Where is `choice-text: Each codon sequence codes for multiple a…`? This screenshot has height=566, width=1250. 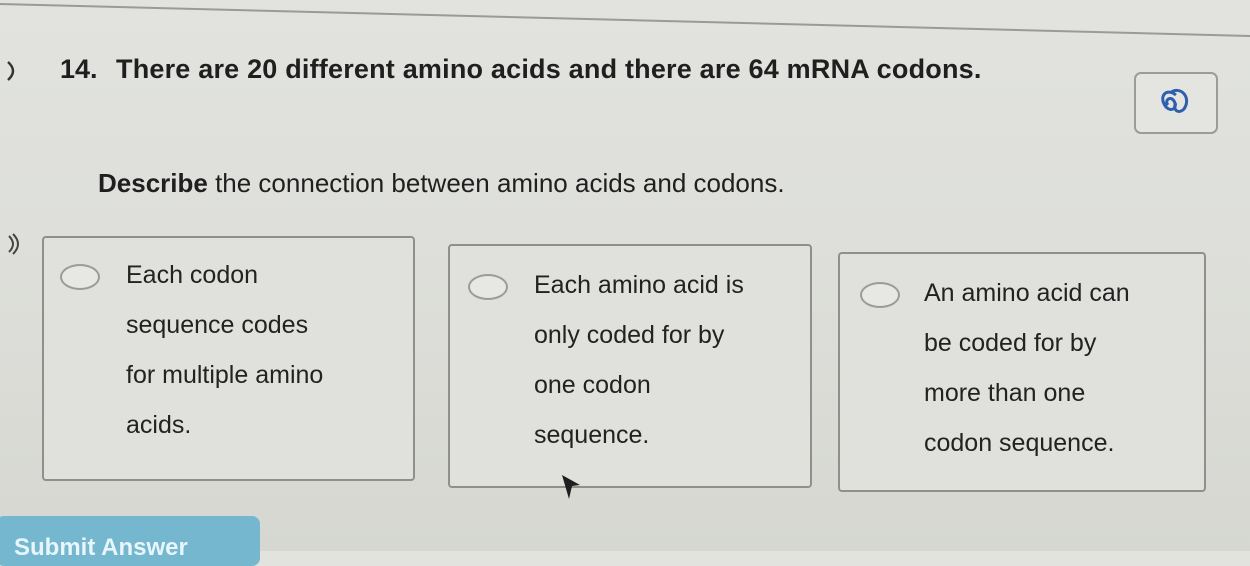
choice-text: Each codon sequence codes for multiple a… is located at coordinates (225, 350).